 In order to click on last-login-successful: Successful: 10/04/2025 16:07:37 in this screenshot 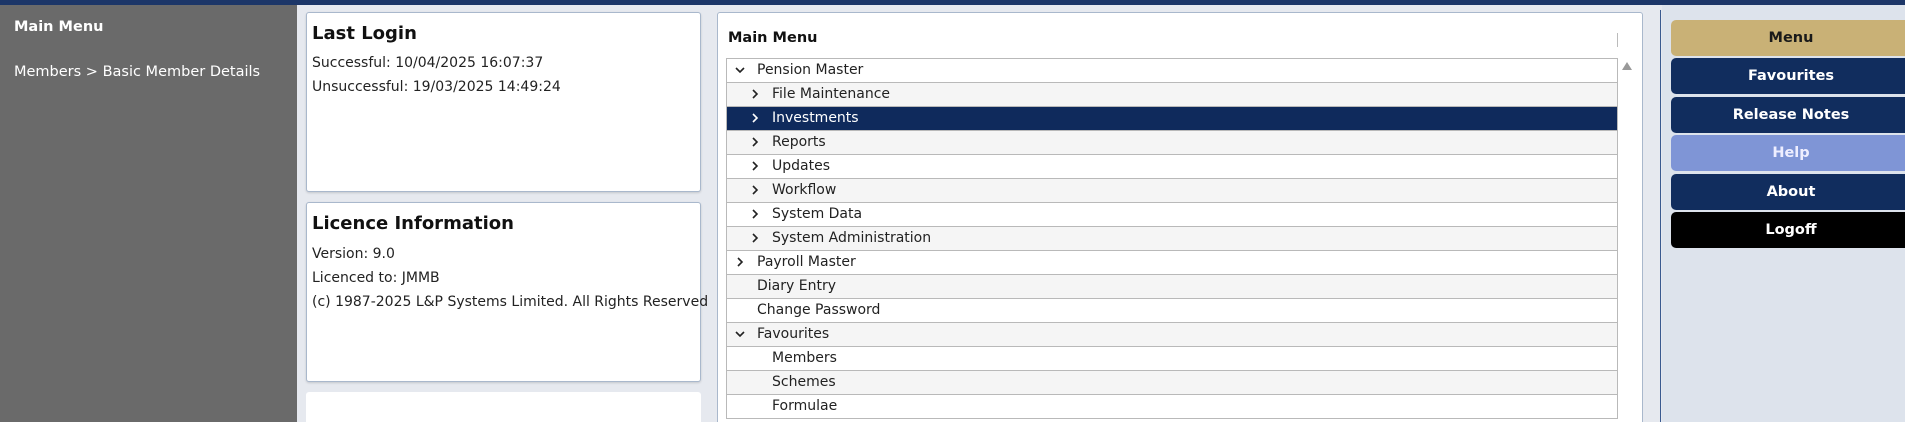, I will do `click(428, 63)`.